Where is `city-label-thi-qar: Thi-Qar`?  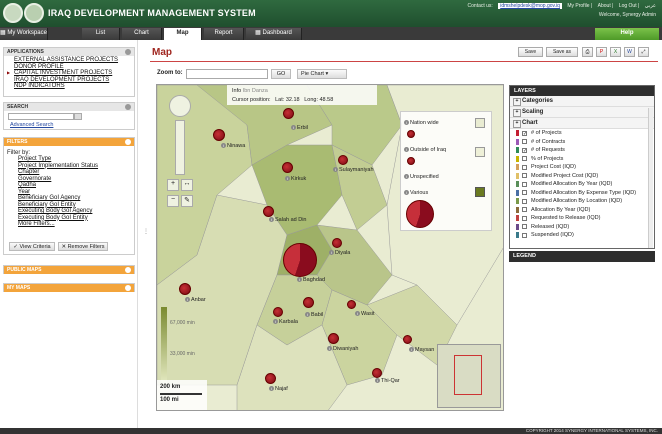
city-label-thi-qar: Thi-Qar is located at coordinates (387, 381).